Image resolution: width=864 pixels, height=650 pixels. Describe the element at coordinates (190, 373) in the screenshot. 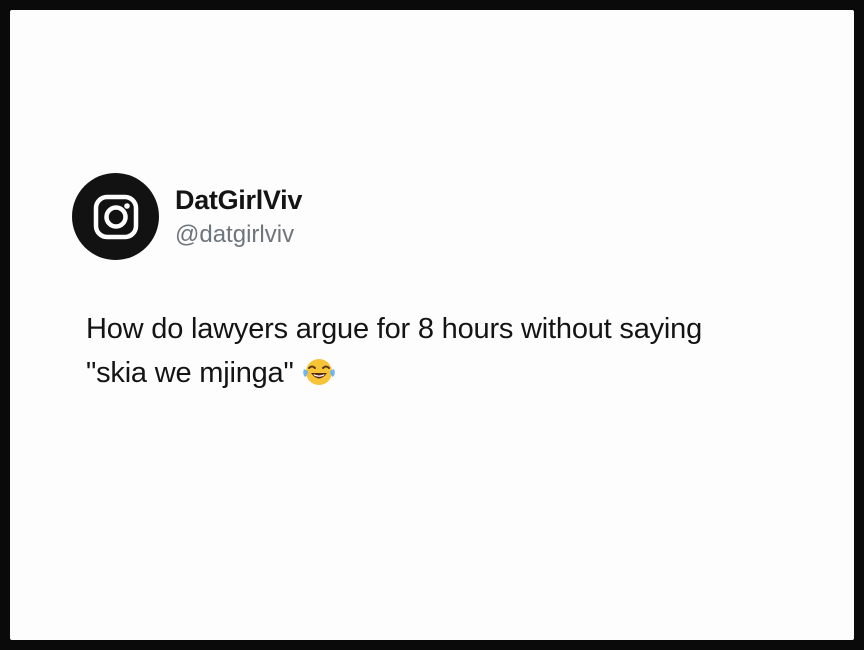

I see `tweet-text-quote: "skia we mjinga"` at that location.